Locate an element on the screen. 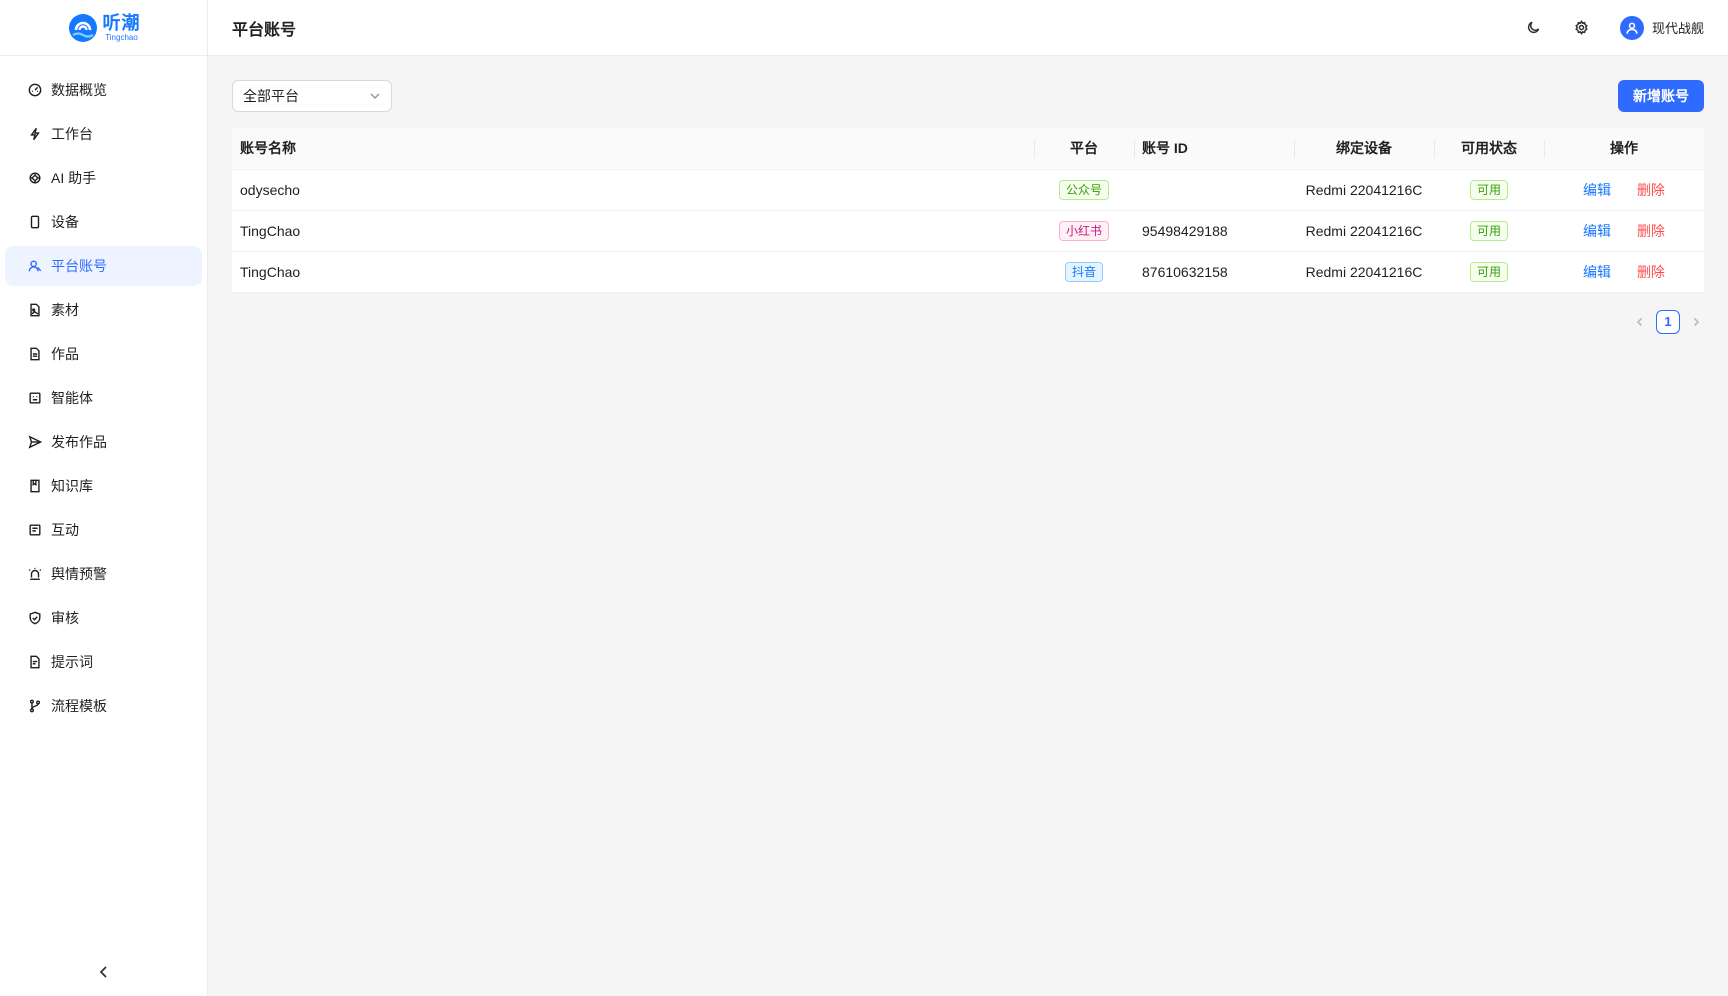 The image size is (1728, 996). siren-icon is located at coordinates (35, 574).